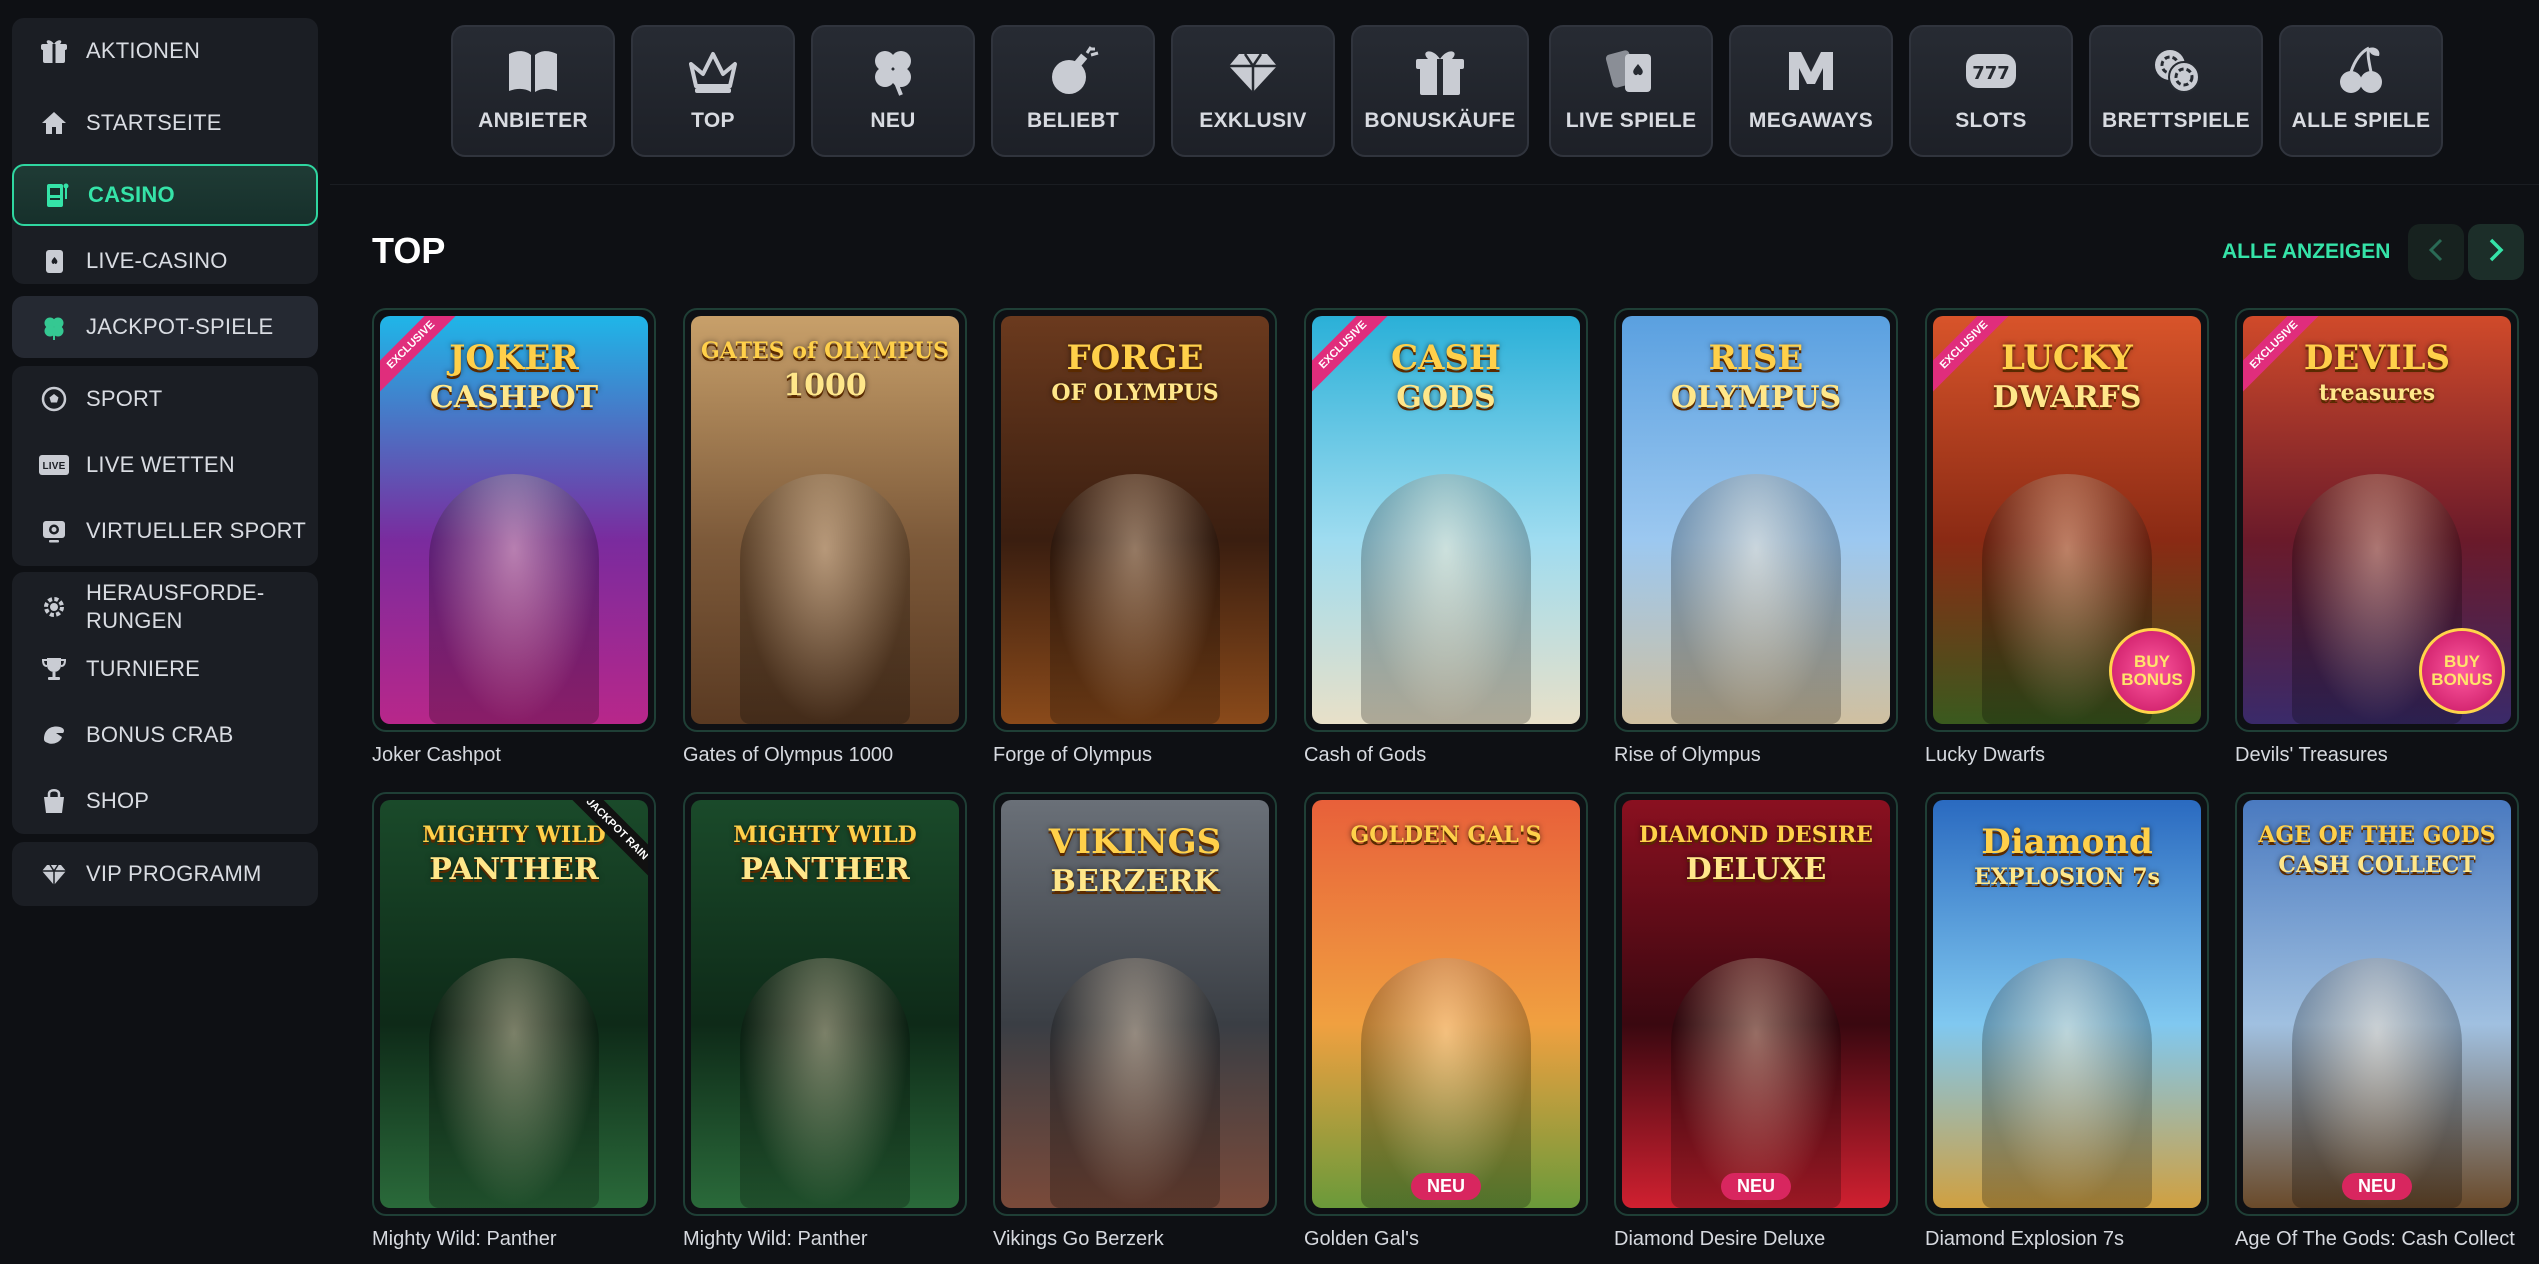  Describe the element at coordinates (1365, 755) in the screenshot. I see `game-title: Cash of Gods` at that location.